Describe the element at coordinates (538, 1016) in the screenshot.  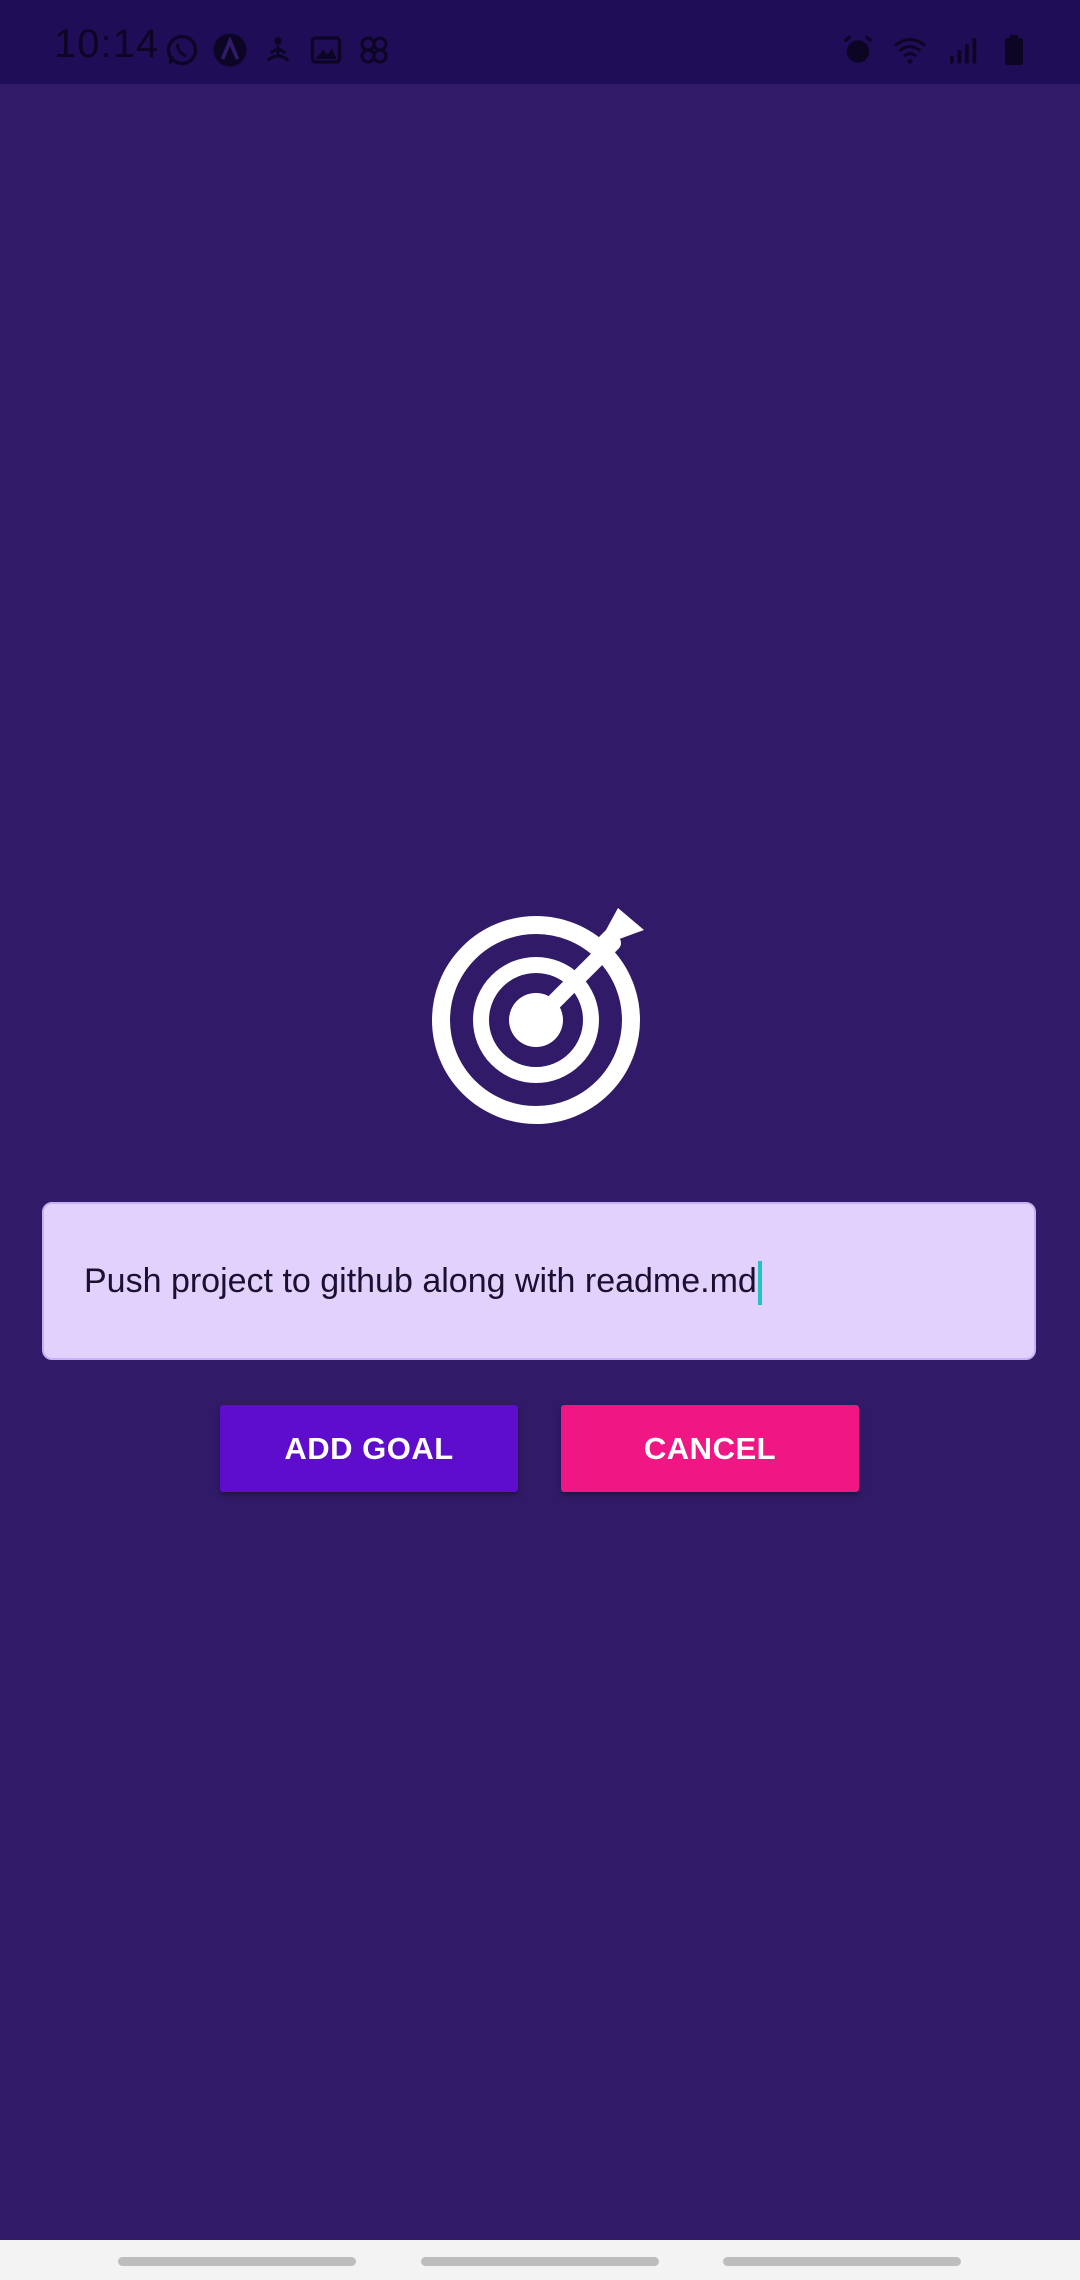
I see `target-arrow-icon` at that location.